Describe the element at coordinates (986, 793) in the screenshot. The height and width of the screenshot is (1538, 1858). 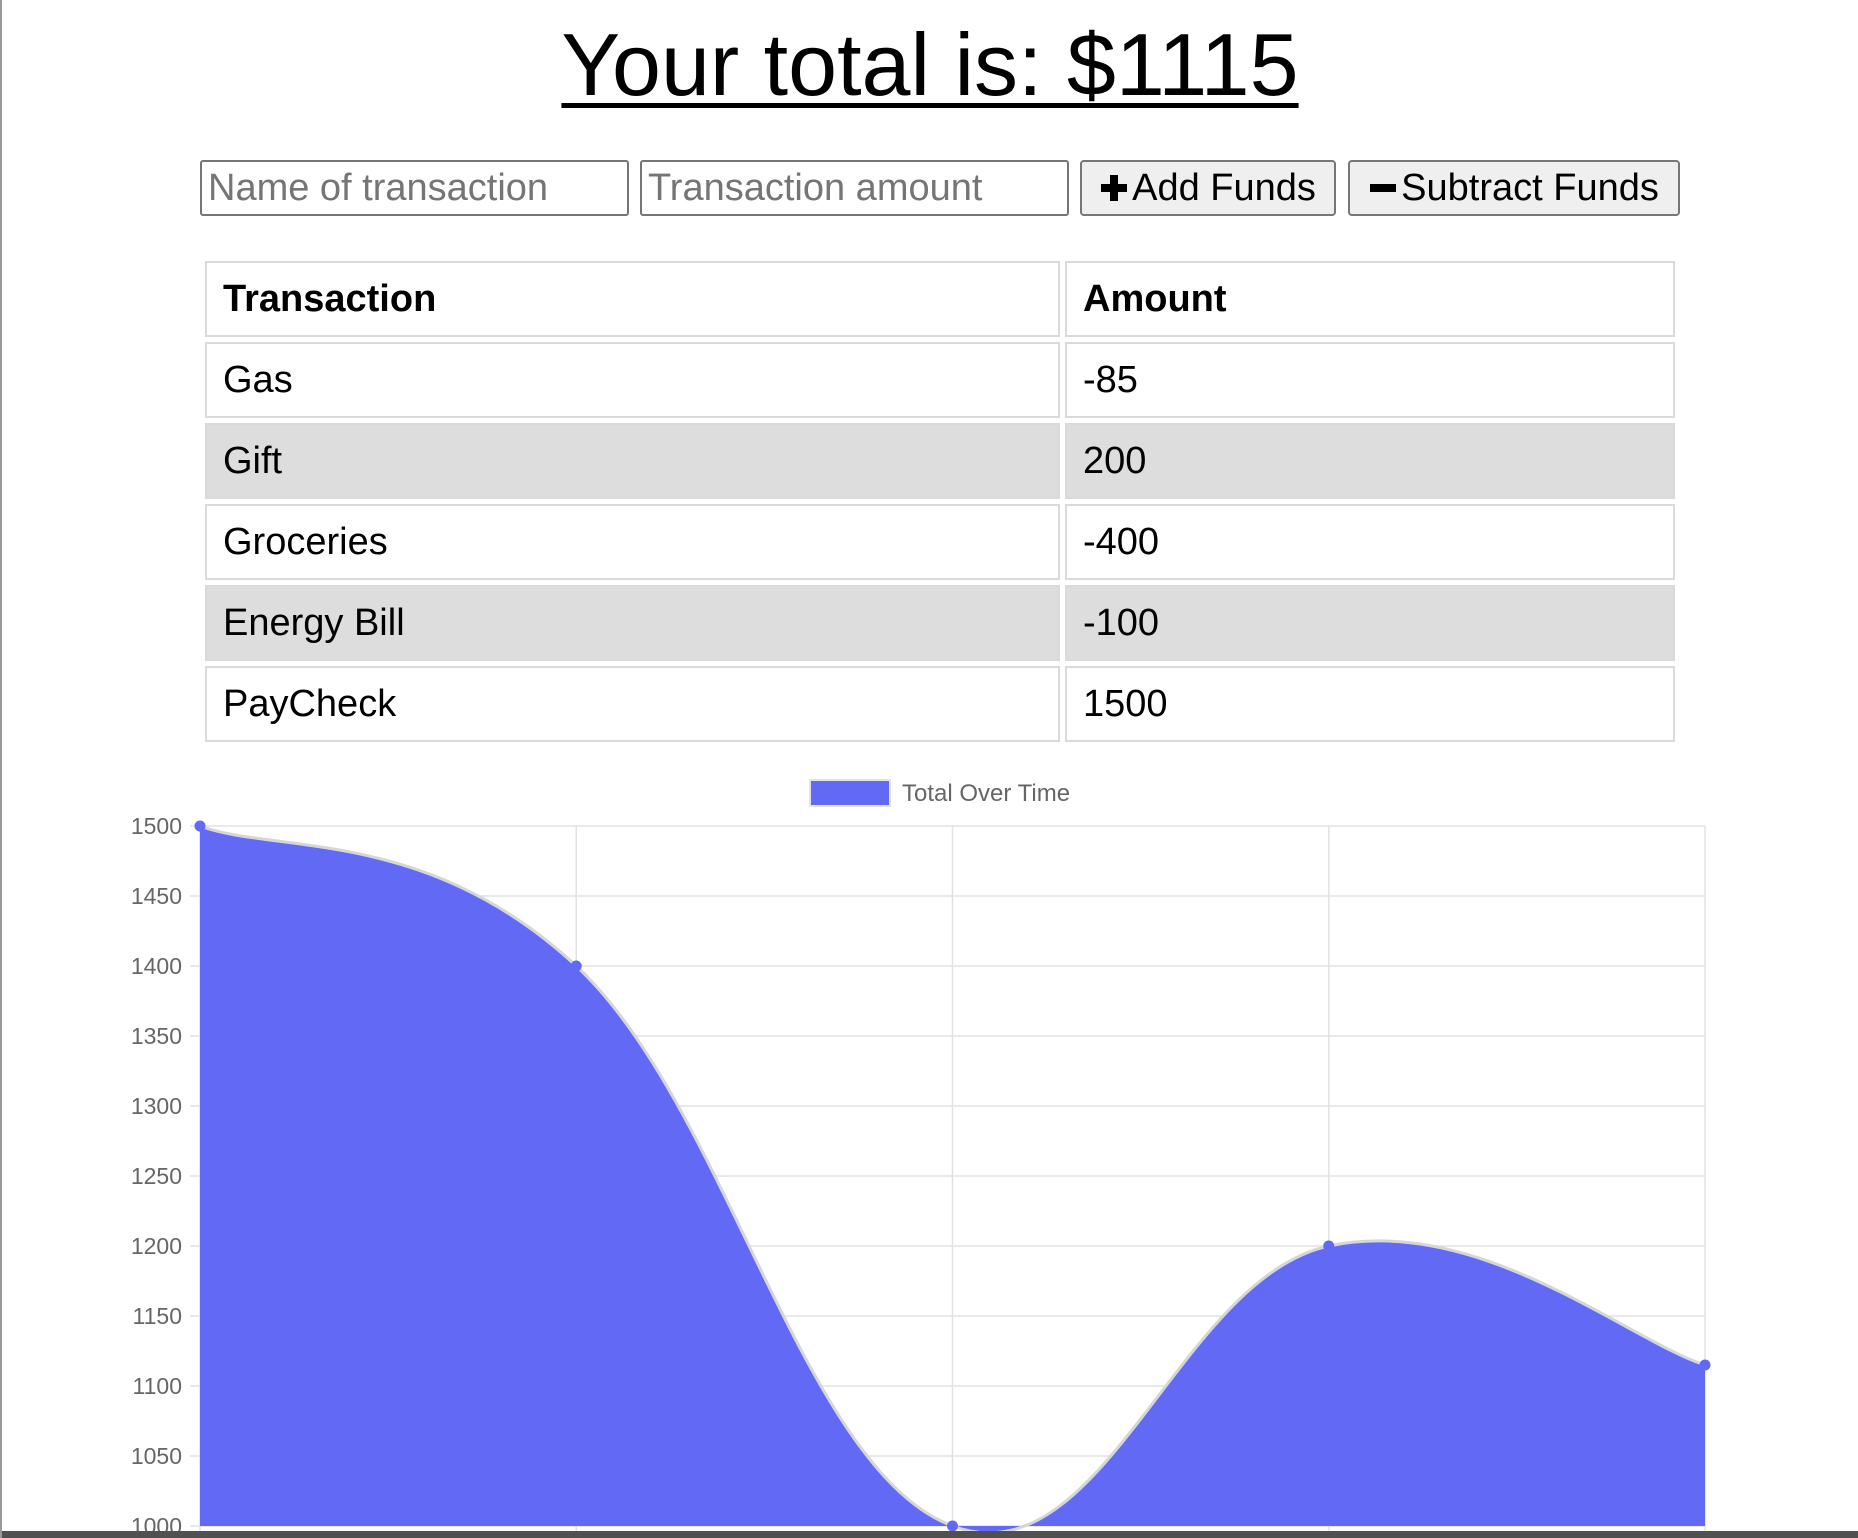
I see `legend-label: Total Over Time` at that location.